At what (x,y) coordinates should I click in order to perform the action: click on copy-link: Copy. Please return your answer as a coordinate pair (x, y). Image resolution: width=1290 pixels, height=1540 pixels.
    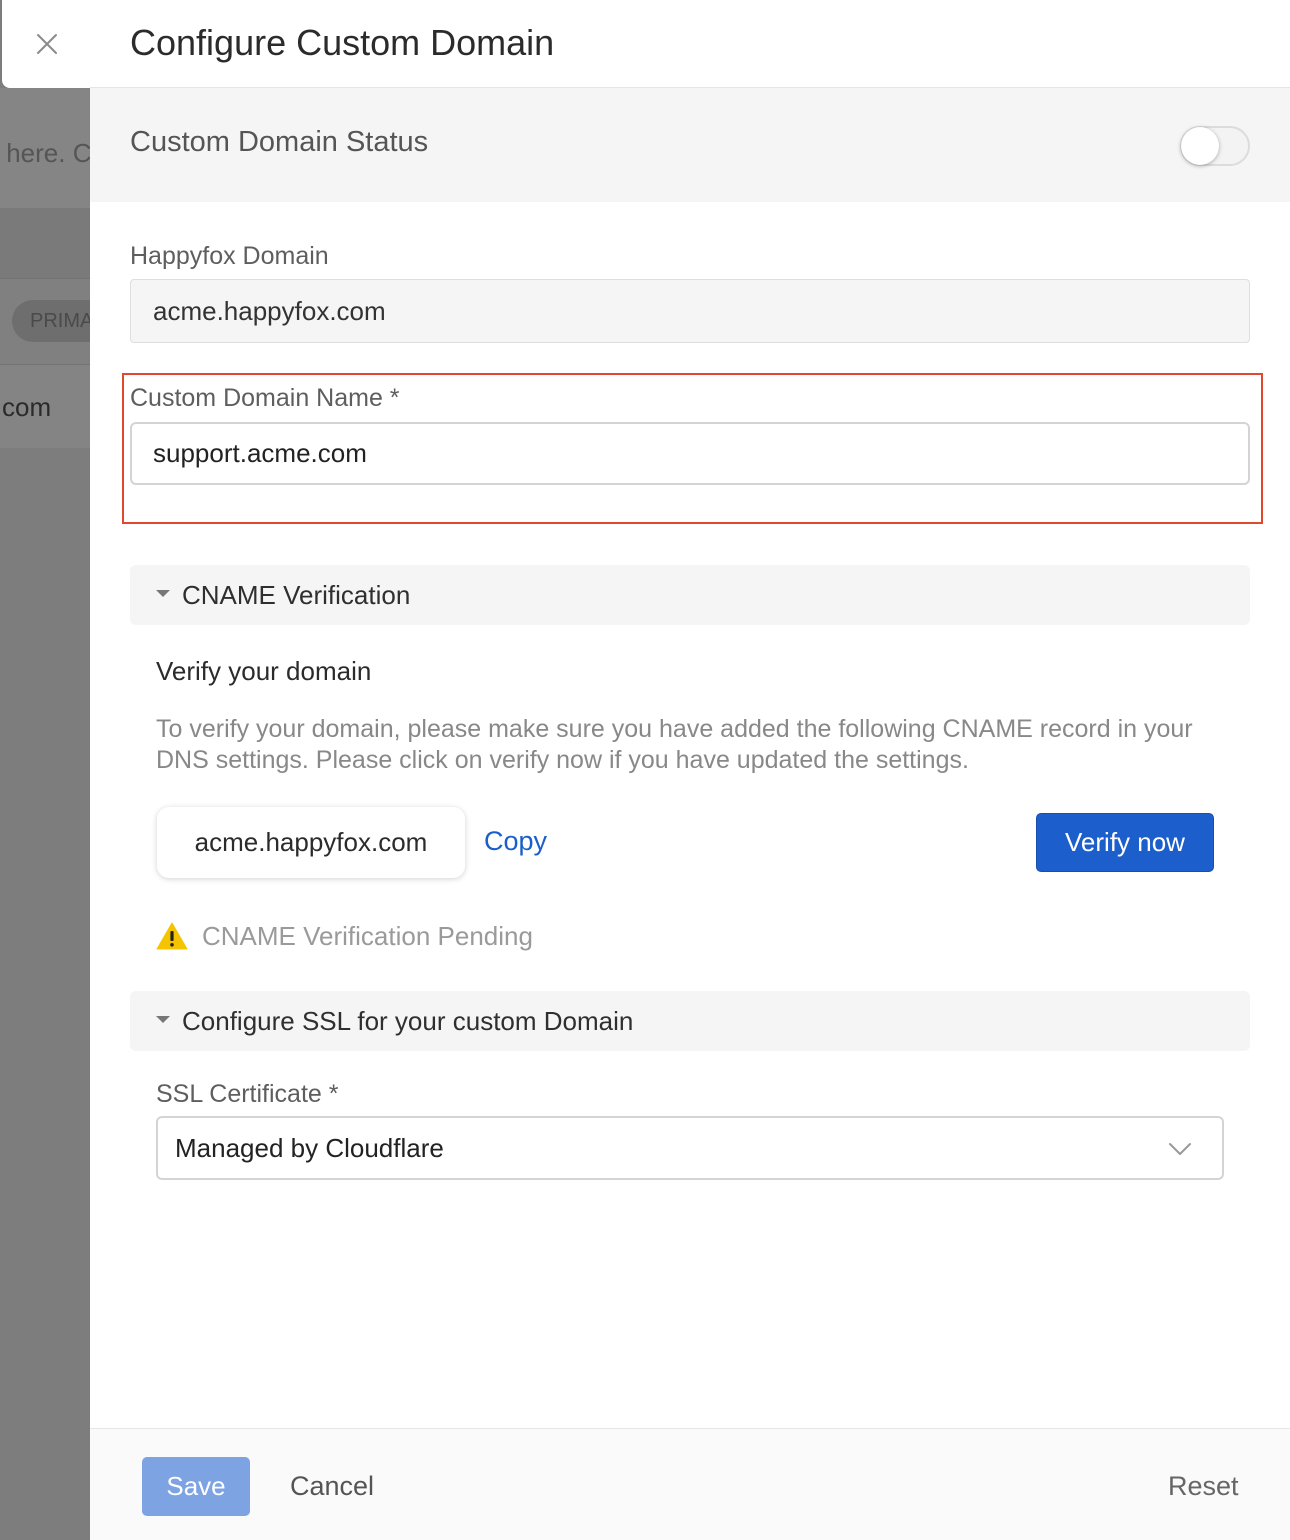
    Looking at the image, I should click on (515, 841).